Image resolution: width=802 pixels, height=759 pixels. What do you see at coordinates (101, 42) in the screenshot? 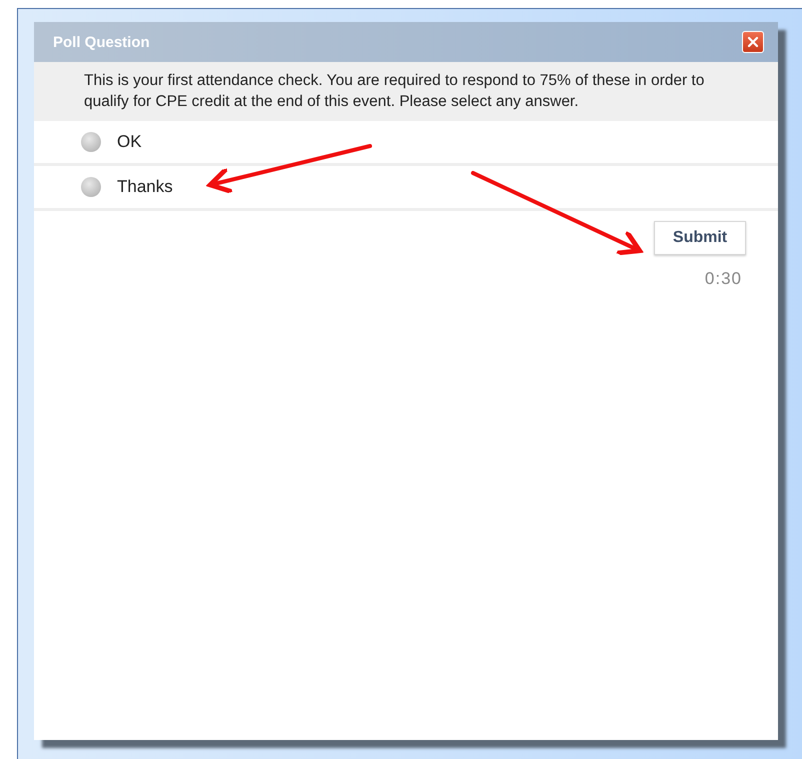
I see `dialog-title: Poll Question` at bounding box center [101, 42].